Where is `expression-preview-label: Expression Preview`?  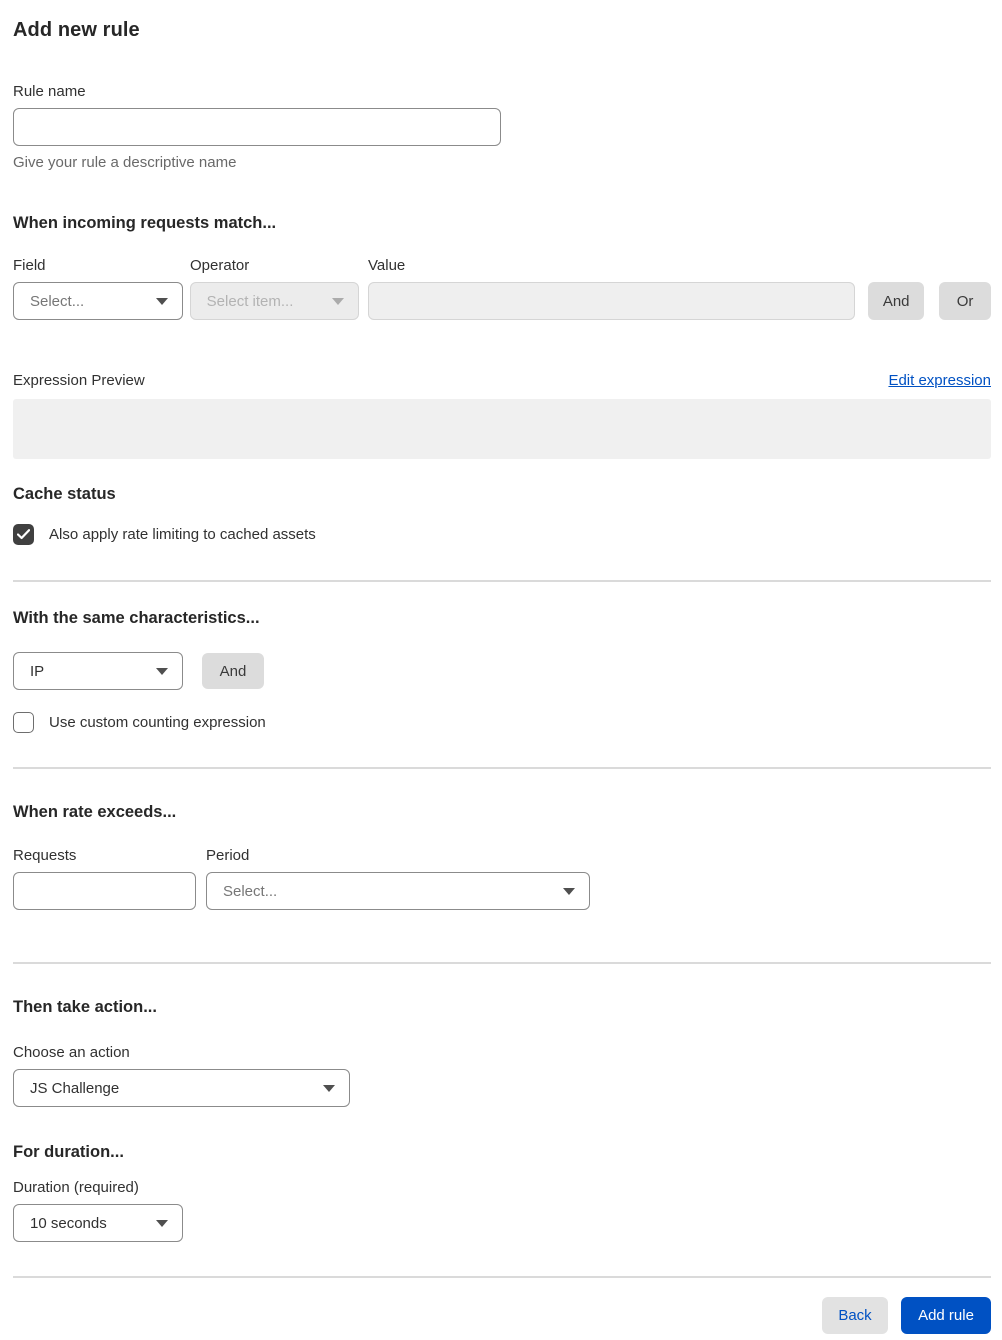 expression-preview-label: Expression Preview is located at coordinates (79, 380).